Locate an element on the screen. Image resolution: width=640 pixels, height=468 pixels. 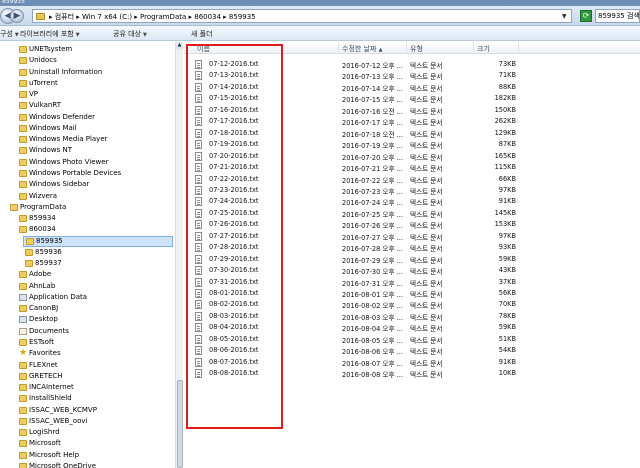
column-date: 수정한 날짜 ▲ is located at coordinates (362, 49).